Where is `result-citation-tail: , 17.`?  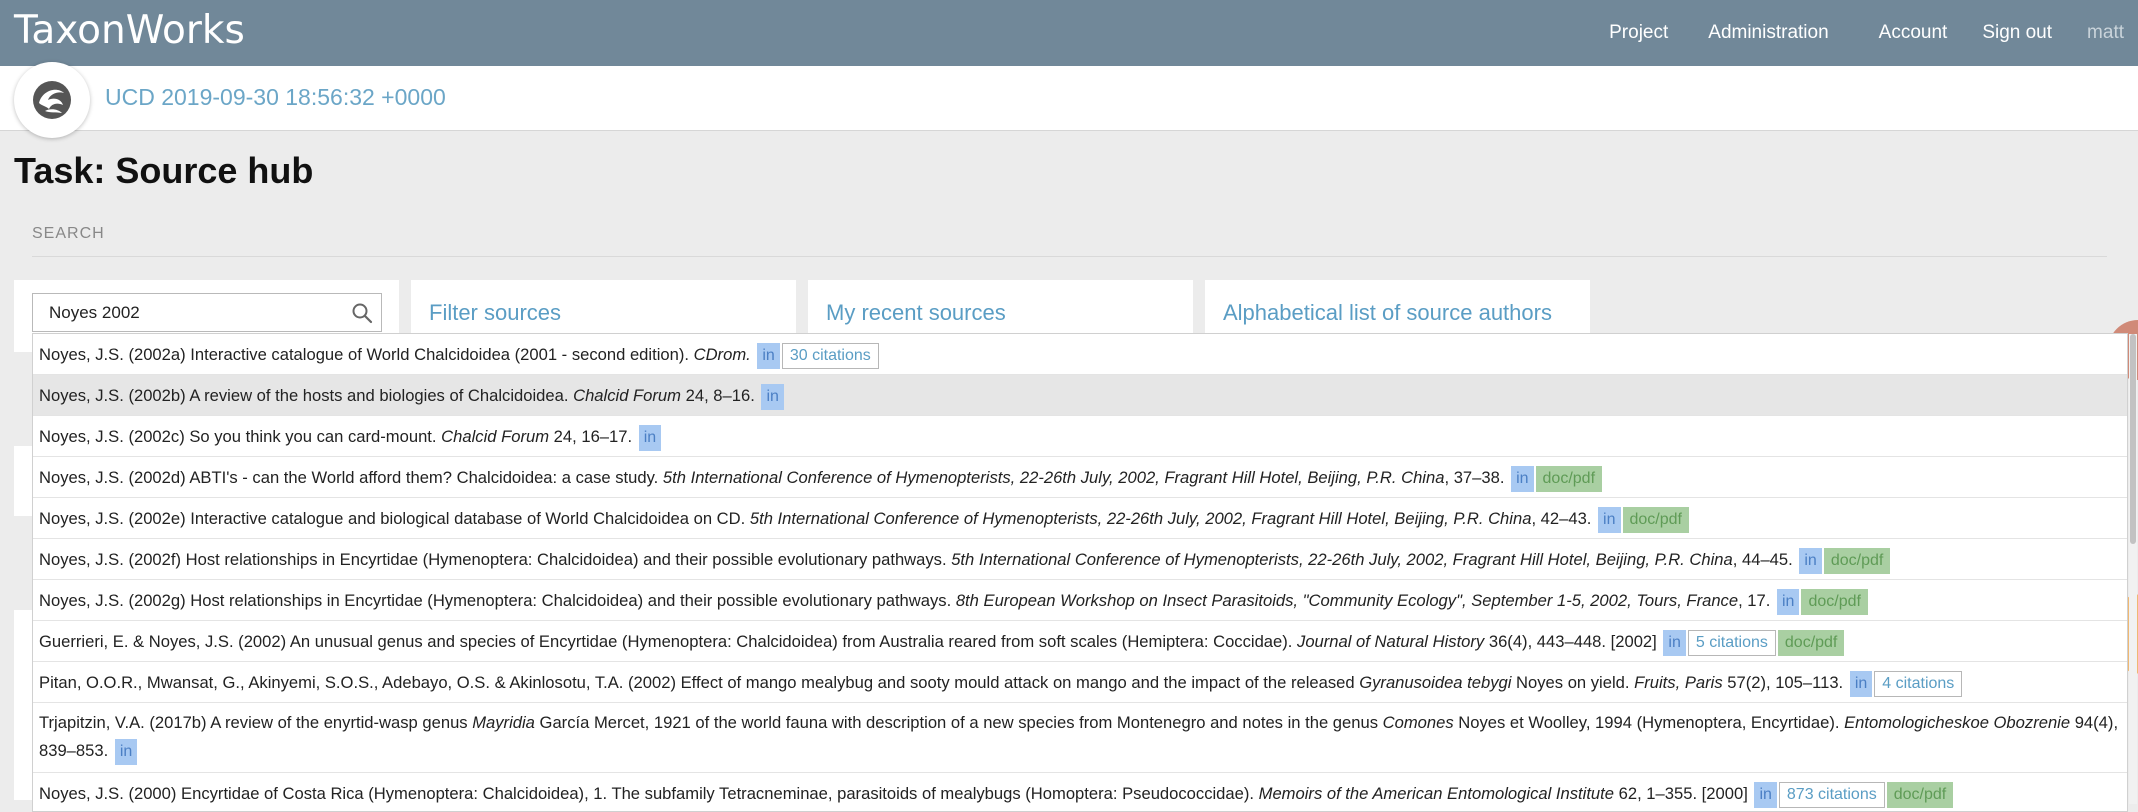 result-citation-tail: , 17. is located at coordinates (1754, 600).